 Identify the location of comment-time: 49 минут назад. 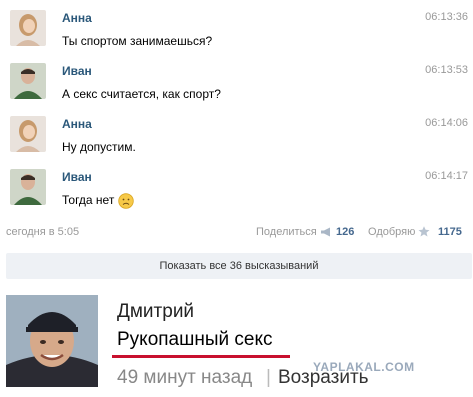
(185, 377).